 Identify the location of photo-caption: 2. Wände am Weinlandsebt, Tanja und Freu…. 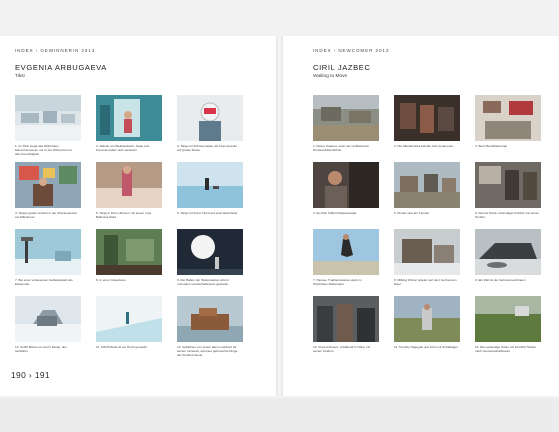
(123, 148).